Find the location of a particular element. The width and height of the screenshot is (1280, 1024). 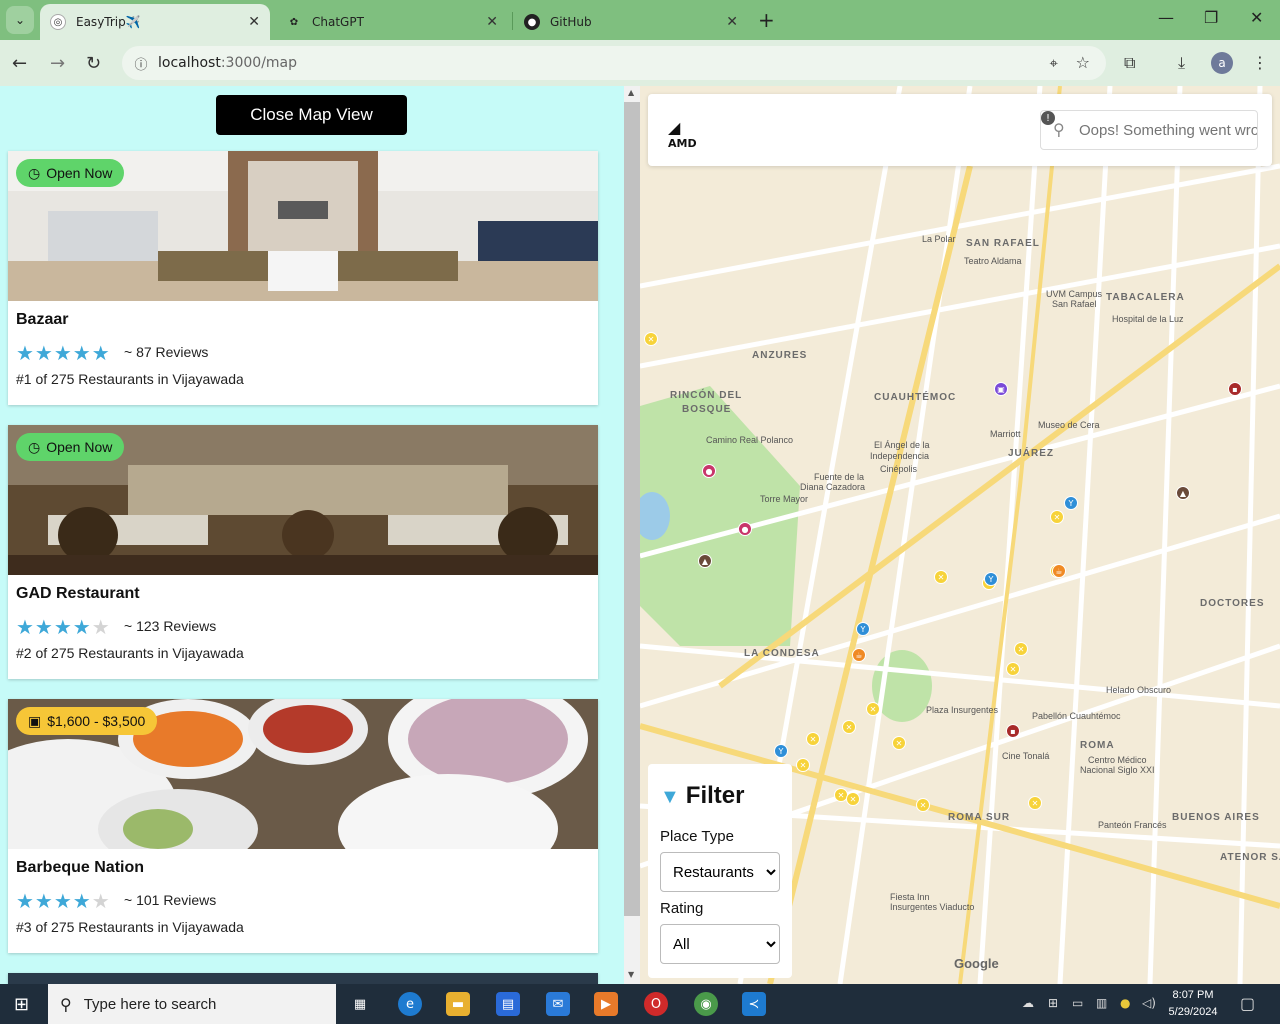

chatgpt-favicon-icon: ✿ is located at coordinates (294, 22).